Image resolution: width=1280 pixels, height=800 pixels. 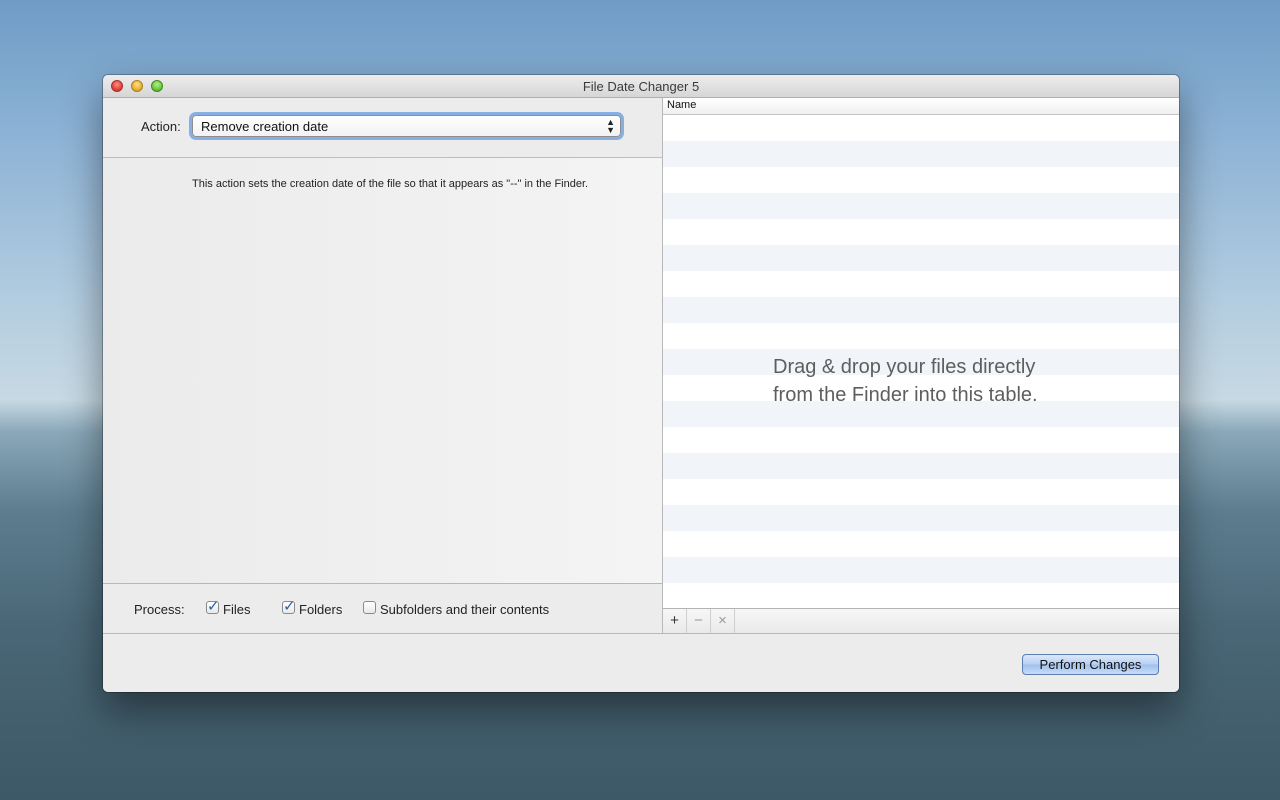 What do you see at coordinates (1090, 664) in the screenshot?
I see `perform-changes-button: Perform Changes` at bounding box center [1090, 664].